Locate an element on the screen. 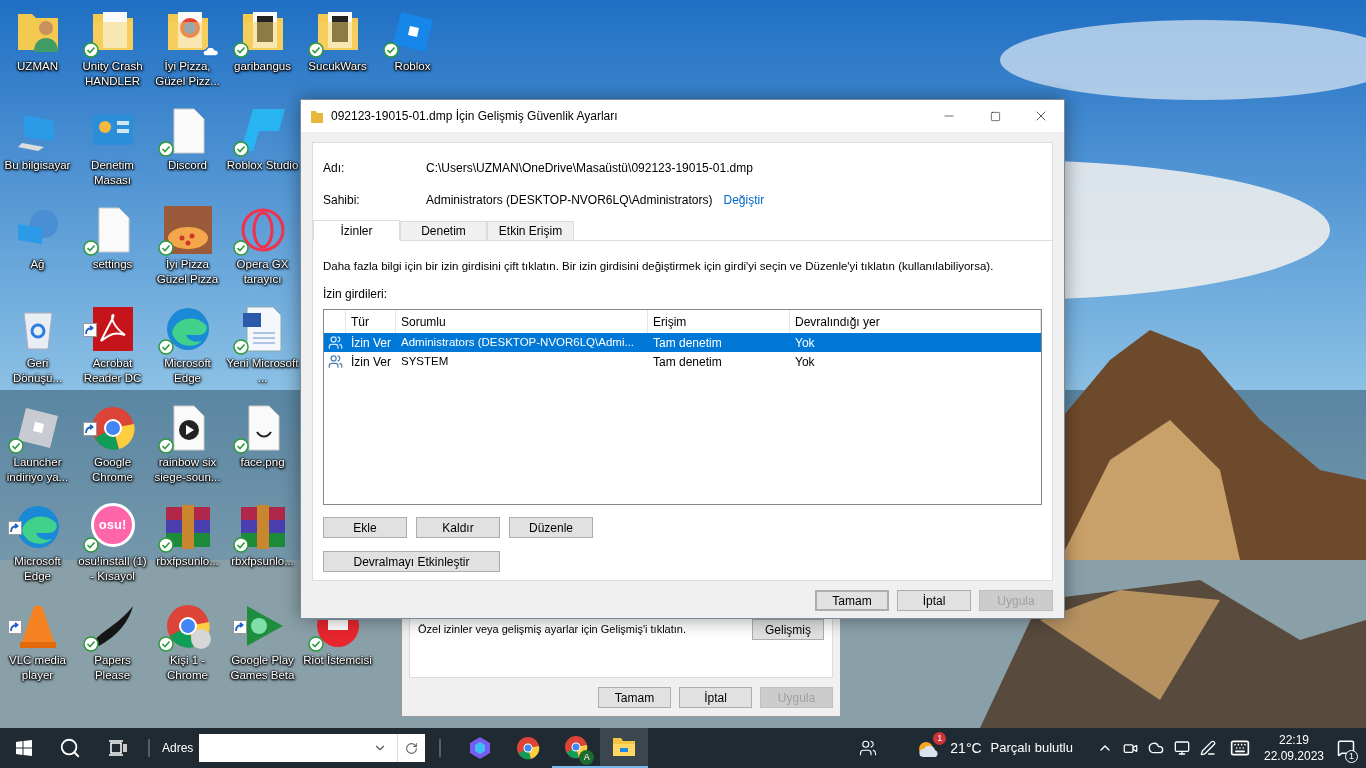  keyboard-icon is located at coordinates (1240, 748).